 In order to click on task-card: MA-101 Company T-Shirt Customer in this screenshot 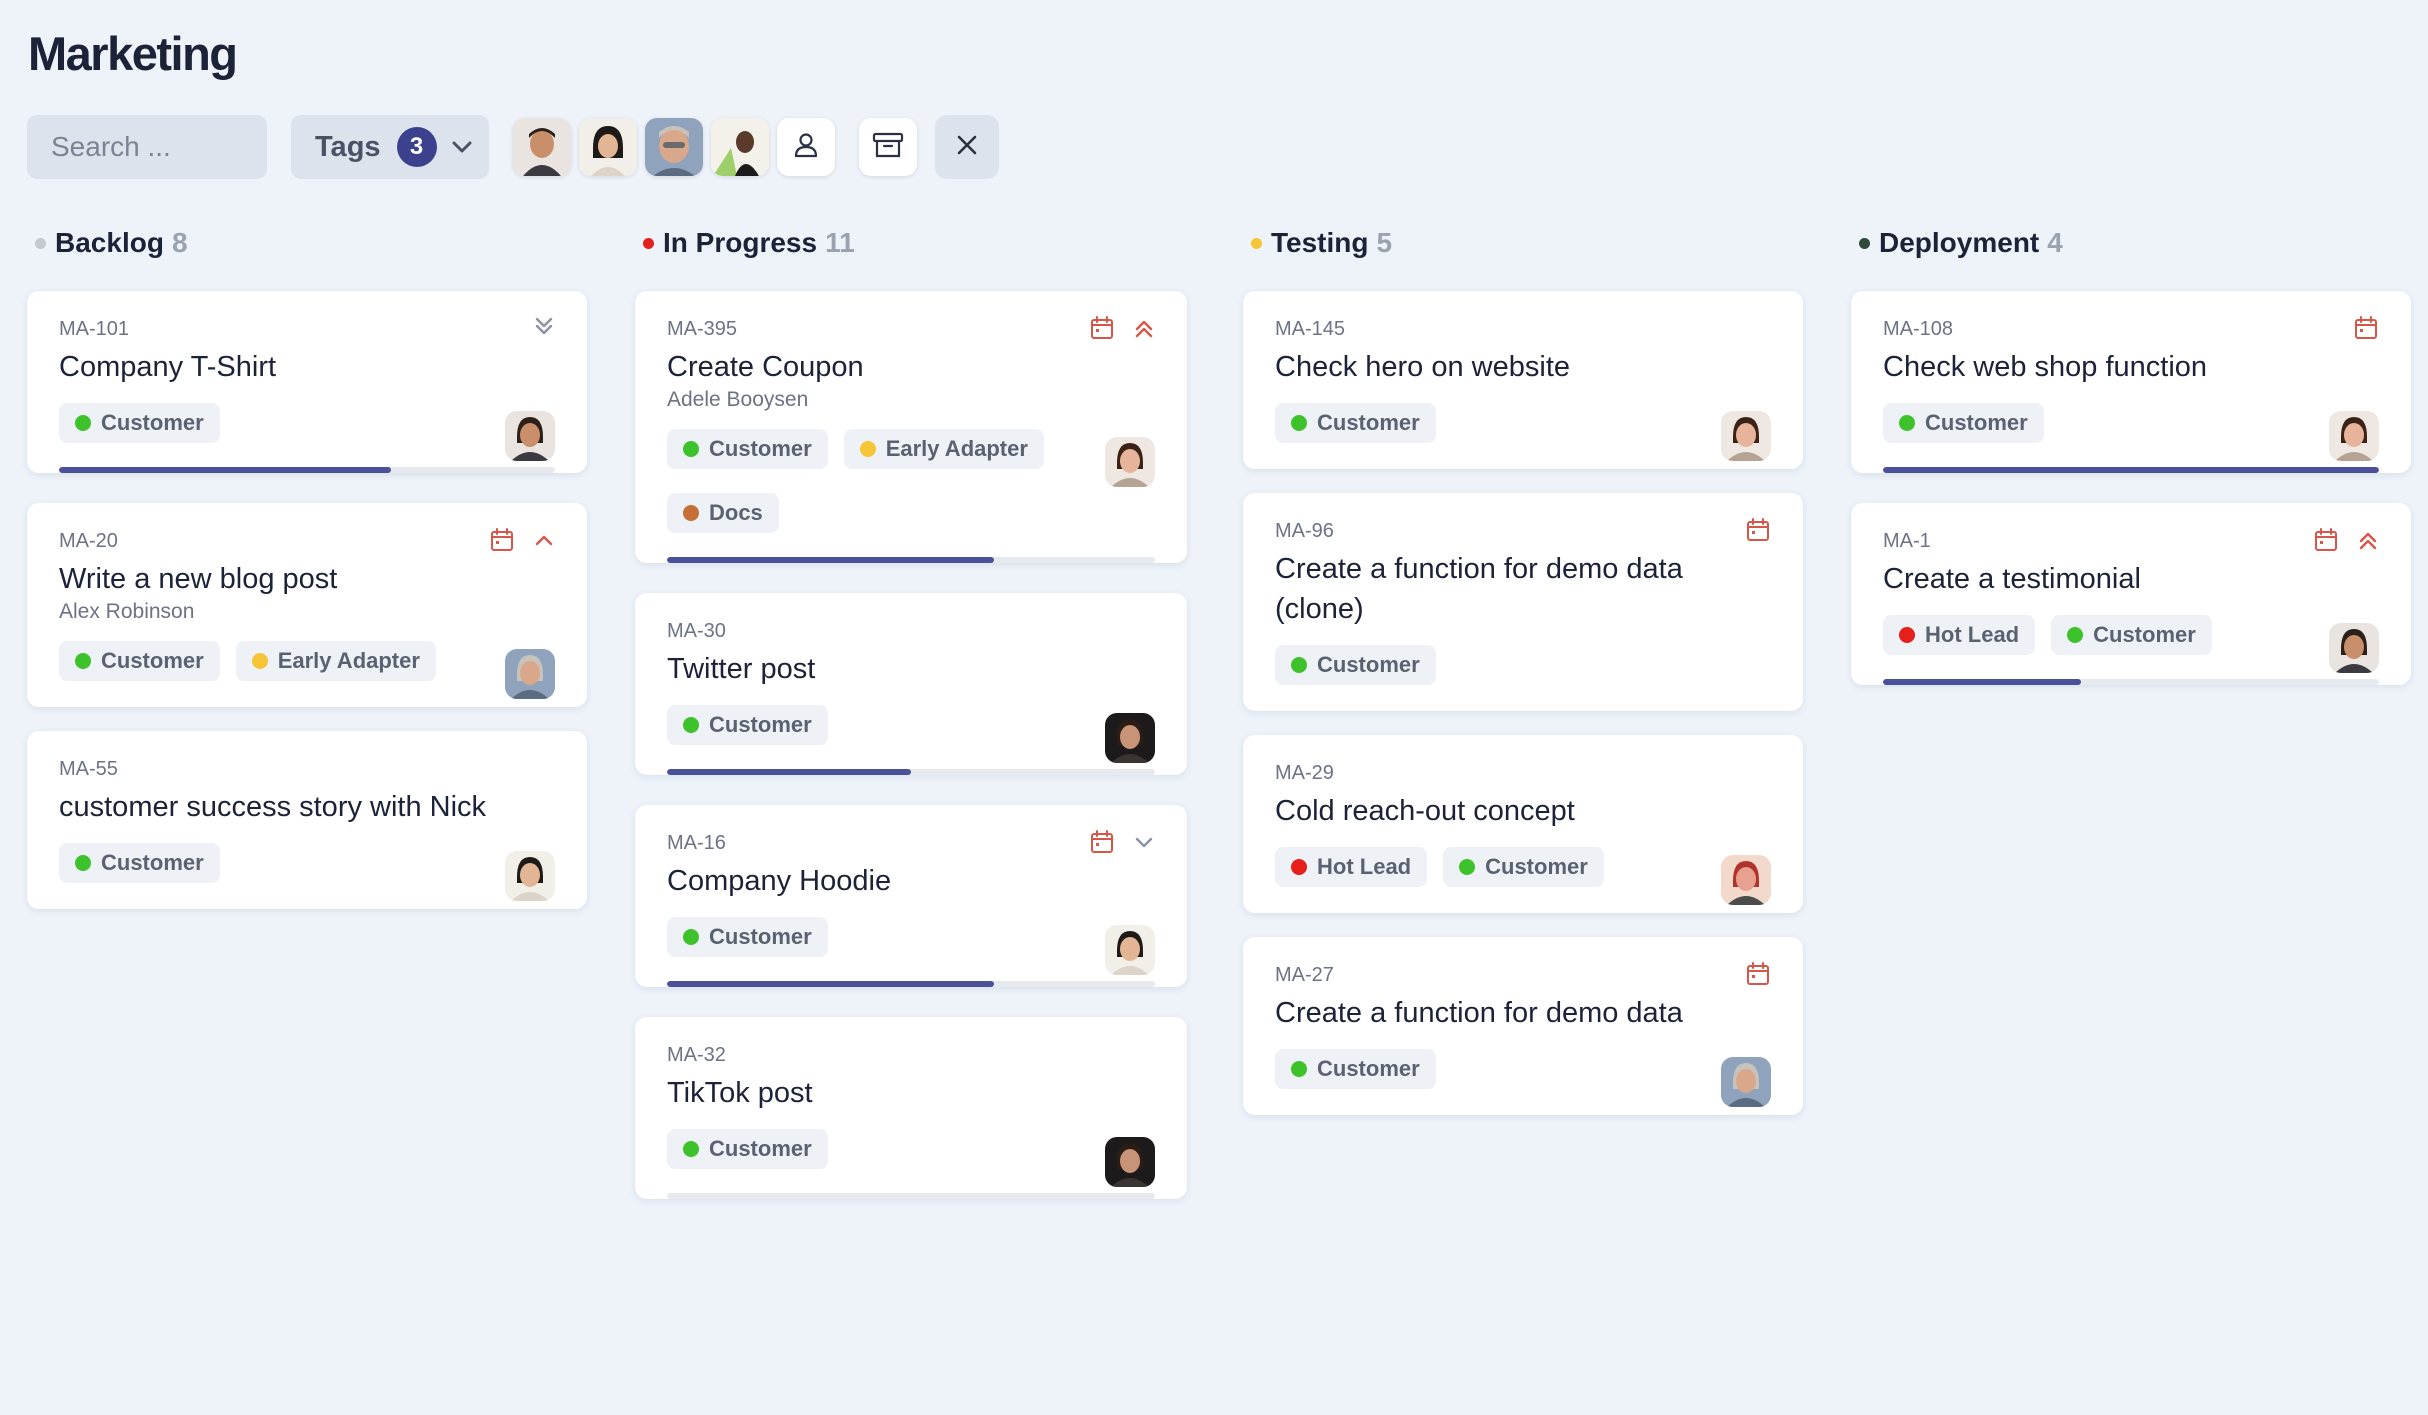, I will do `click(307, 382)`.